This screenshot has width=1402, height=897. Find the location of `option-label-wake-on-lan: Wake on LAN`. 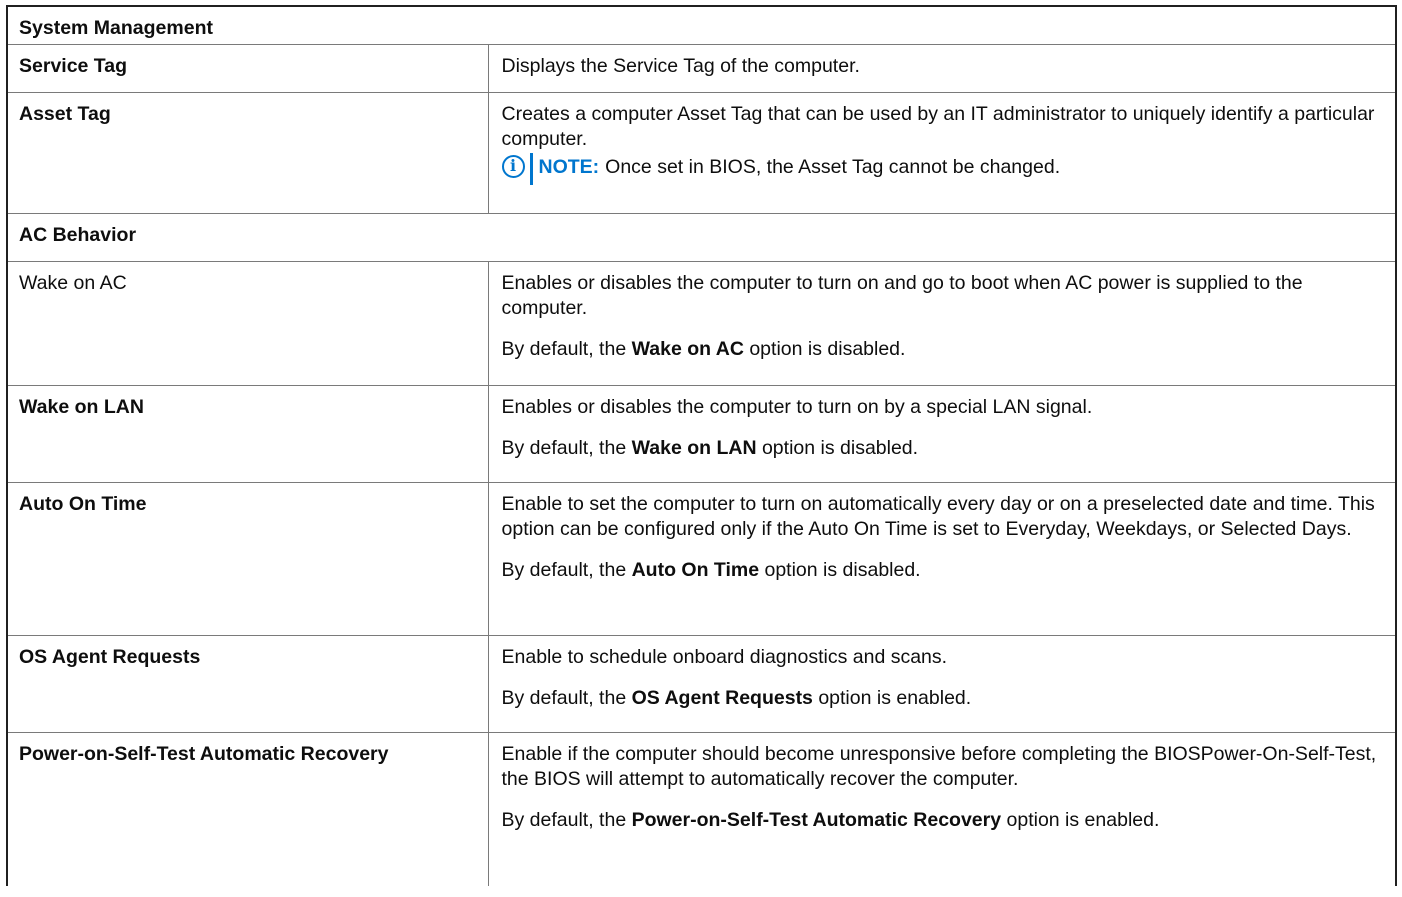

option-label-wake-on-lan: Wake on LAN is located at coordinates (81, 406).